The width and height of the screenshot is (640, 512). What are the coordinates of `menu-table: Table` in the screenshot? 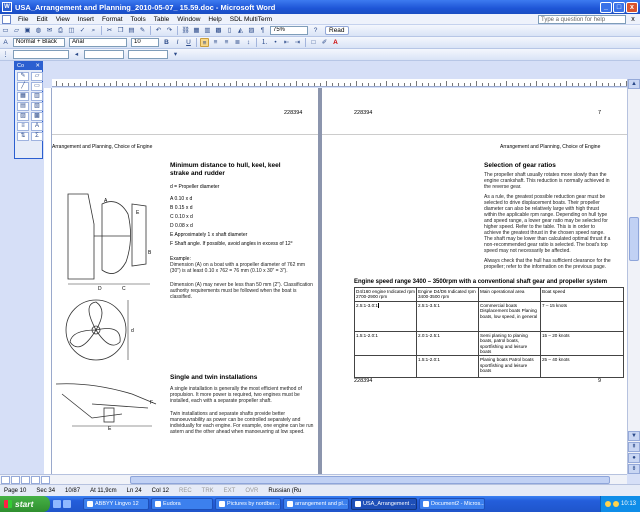 It's located at (162, 19).